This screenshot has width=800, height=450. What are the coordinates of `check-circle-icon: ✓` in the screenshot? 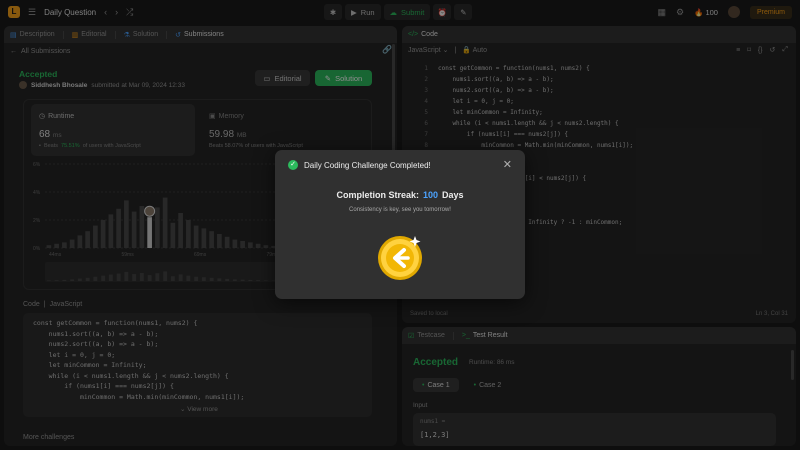 It's located at (293, 165).